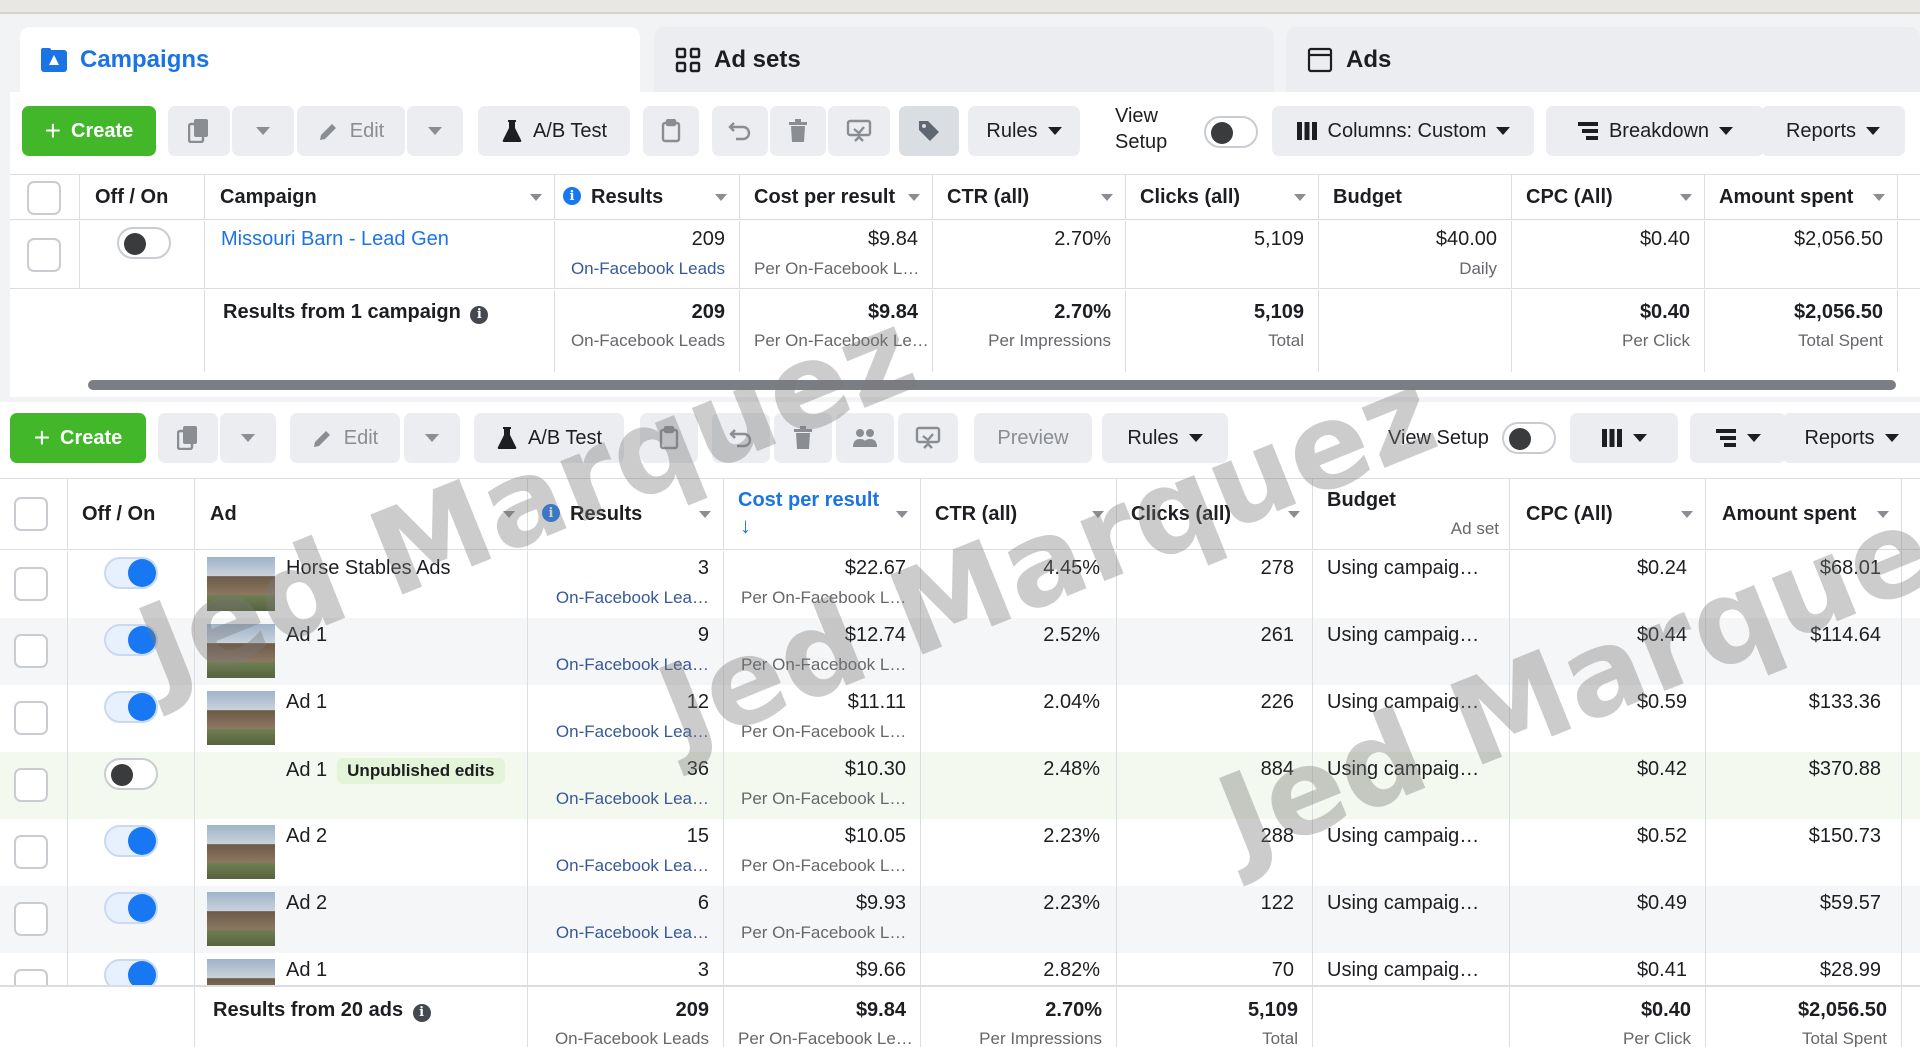 The image size is (1920, 1047). I want to click on columns-dropdown, so click(1624, 438).